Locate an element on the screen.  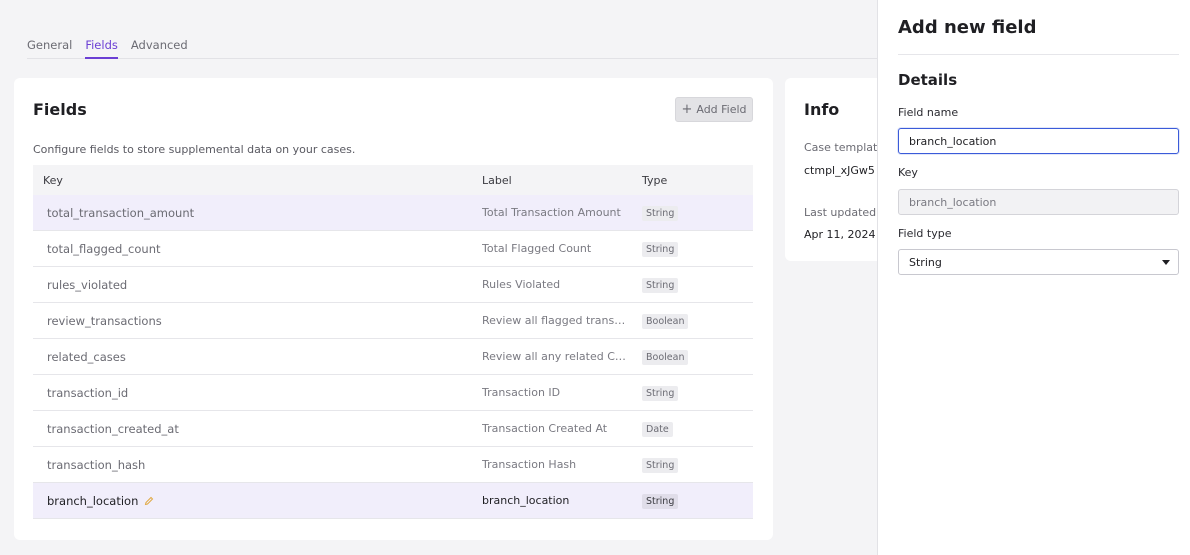
row-key: total_flagged_count is located at coordinates (104, 248).